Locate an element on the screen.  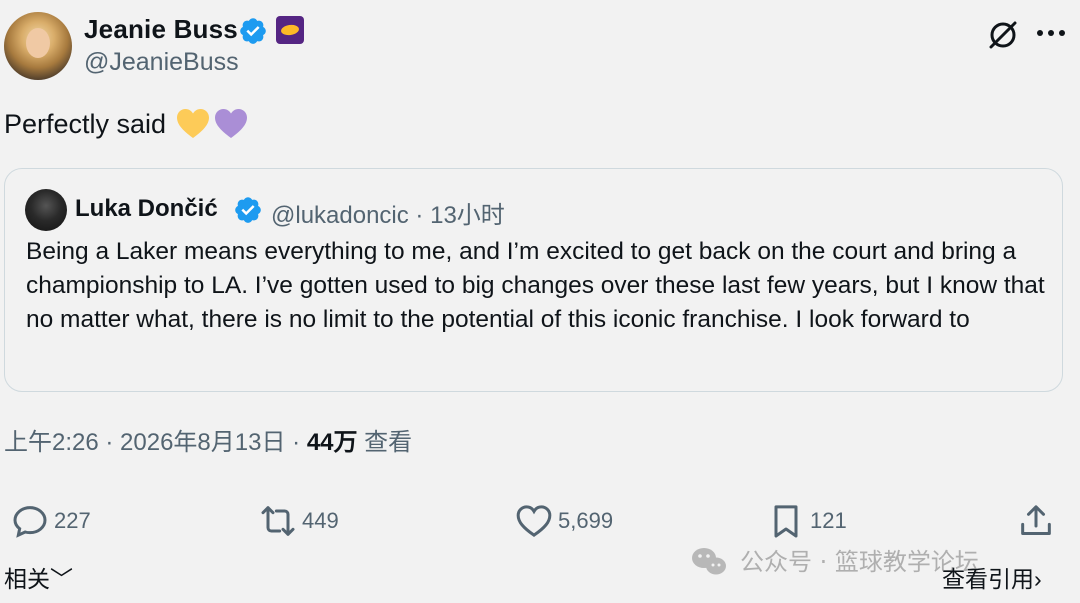
tweet-timestamp-and-views: 上午2:26 · 2026年8月13日 · 44万 查看 is located at coordinates (208, 439).